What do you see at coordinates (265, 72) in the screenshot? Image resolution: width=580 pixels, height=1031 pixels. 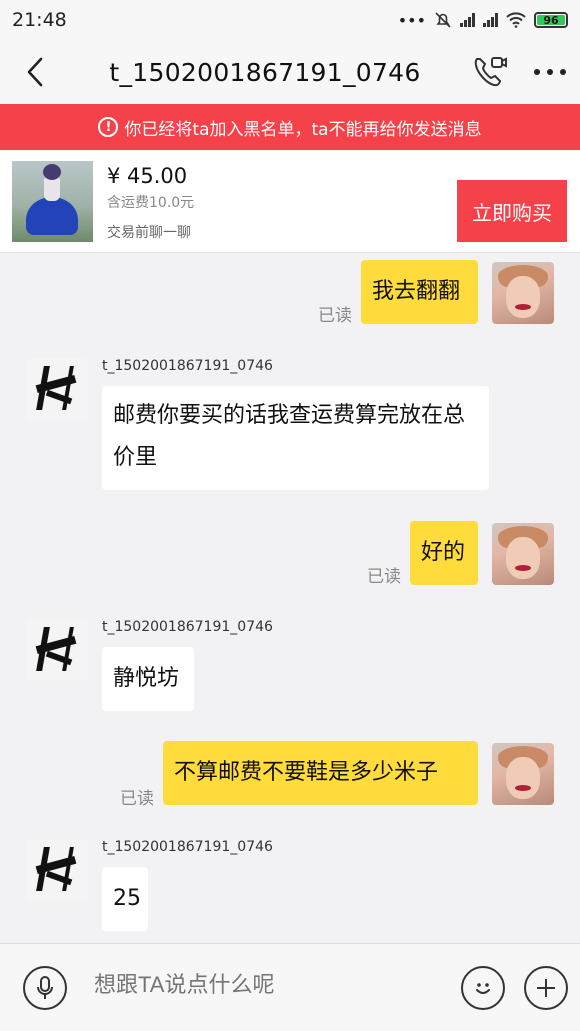 I see `page-title: t_1502001867191_0746` at bounding box center [265, 72].